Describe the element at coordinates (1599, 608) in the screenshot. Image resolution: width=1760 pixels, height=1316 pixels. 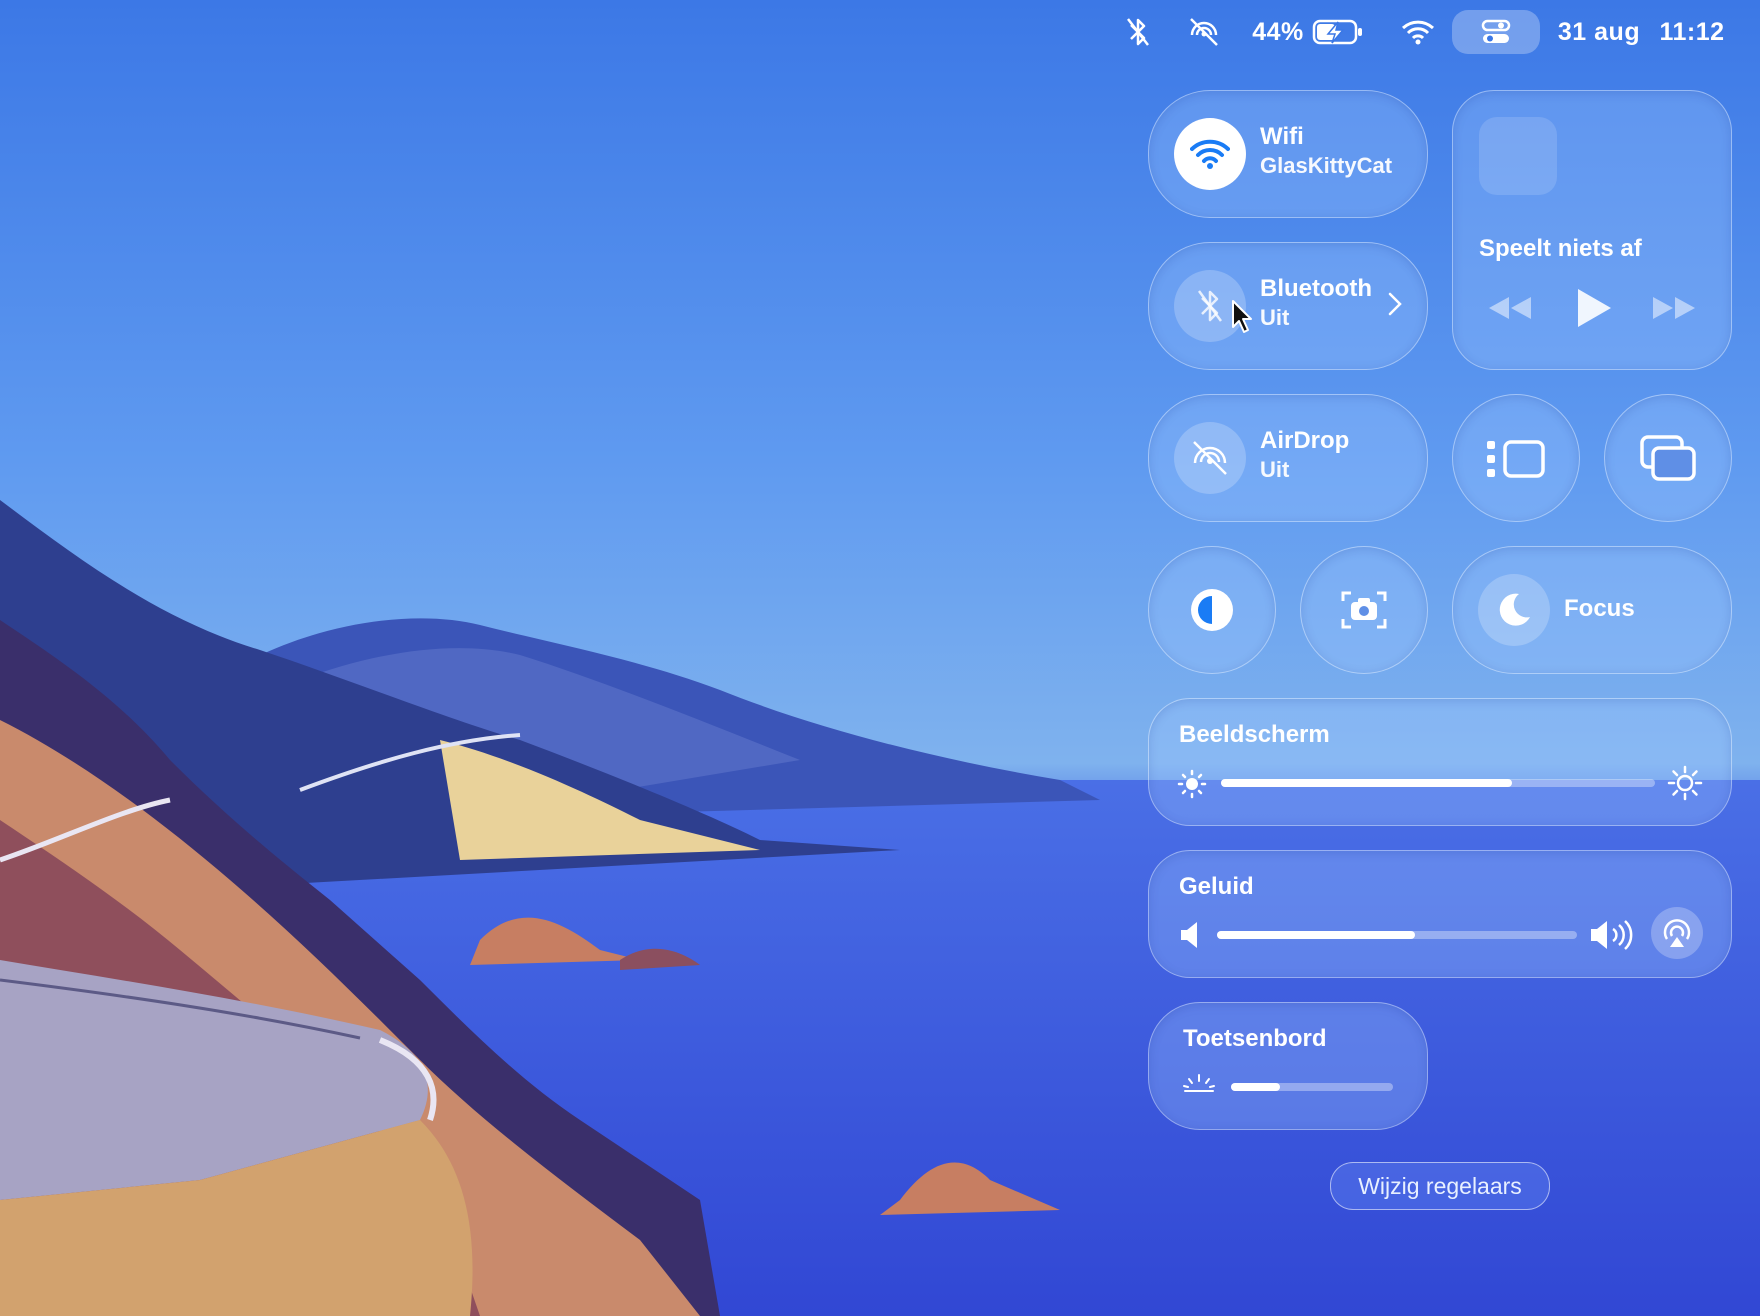
I see `focus-label: Focus` at that location.